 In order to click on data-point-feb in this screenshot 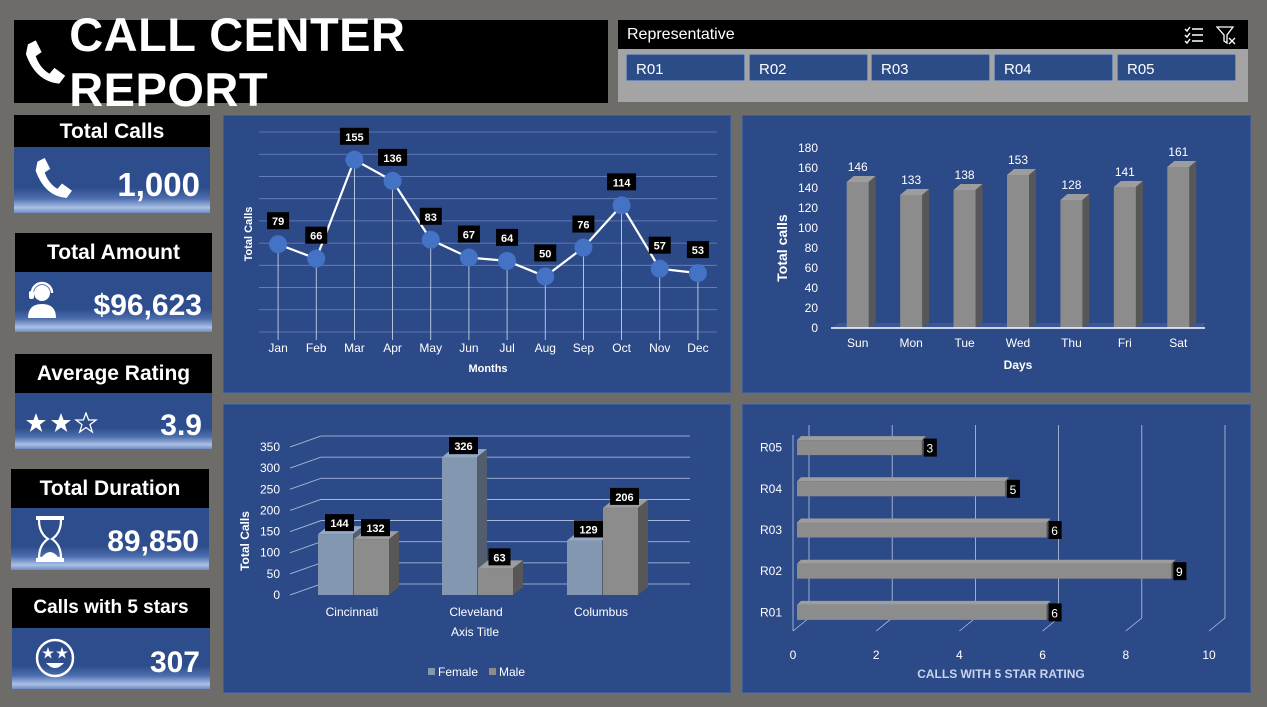, I will do `click(316, 258)`.